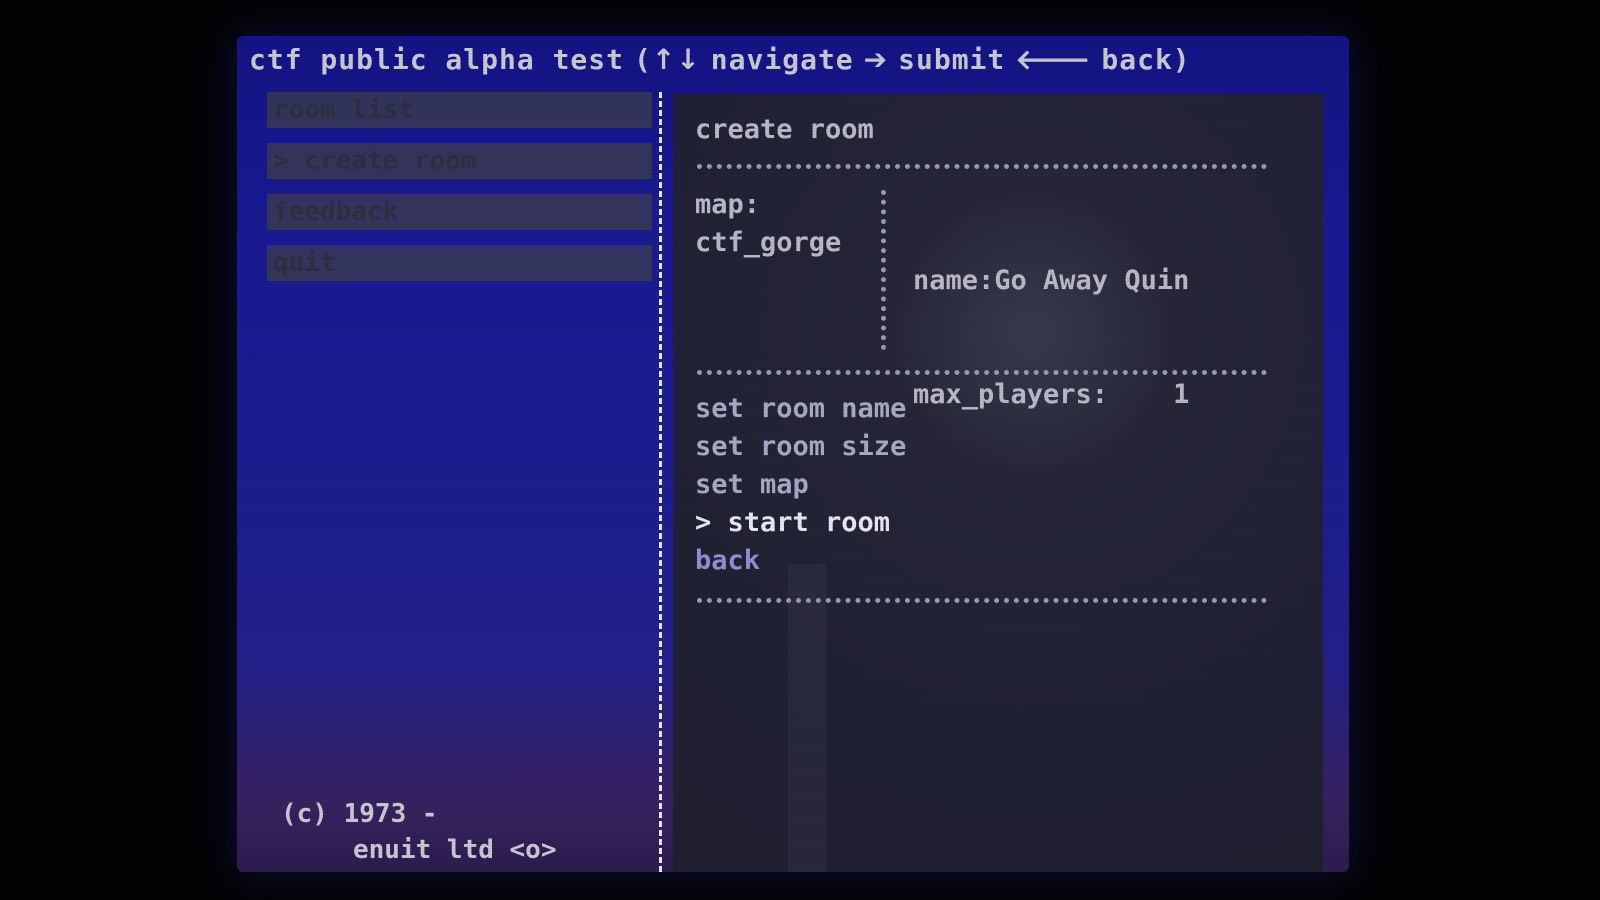  I want to click on back-hint: back), so click(1146, 59).